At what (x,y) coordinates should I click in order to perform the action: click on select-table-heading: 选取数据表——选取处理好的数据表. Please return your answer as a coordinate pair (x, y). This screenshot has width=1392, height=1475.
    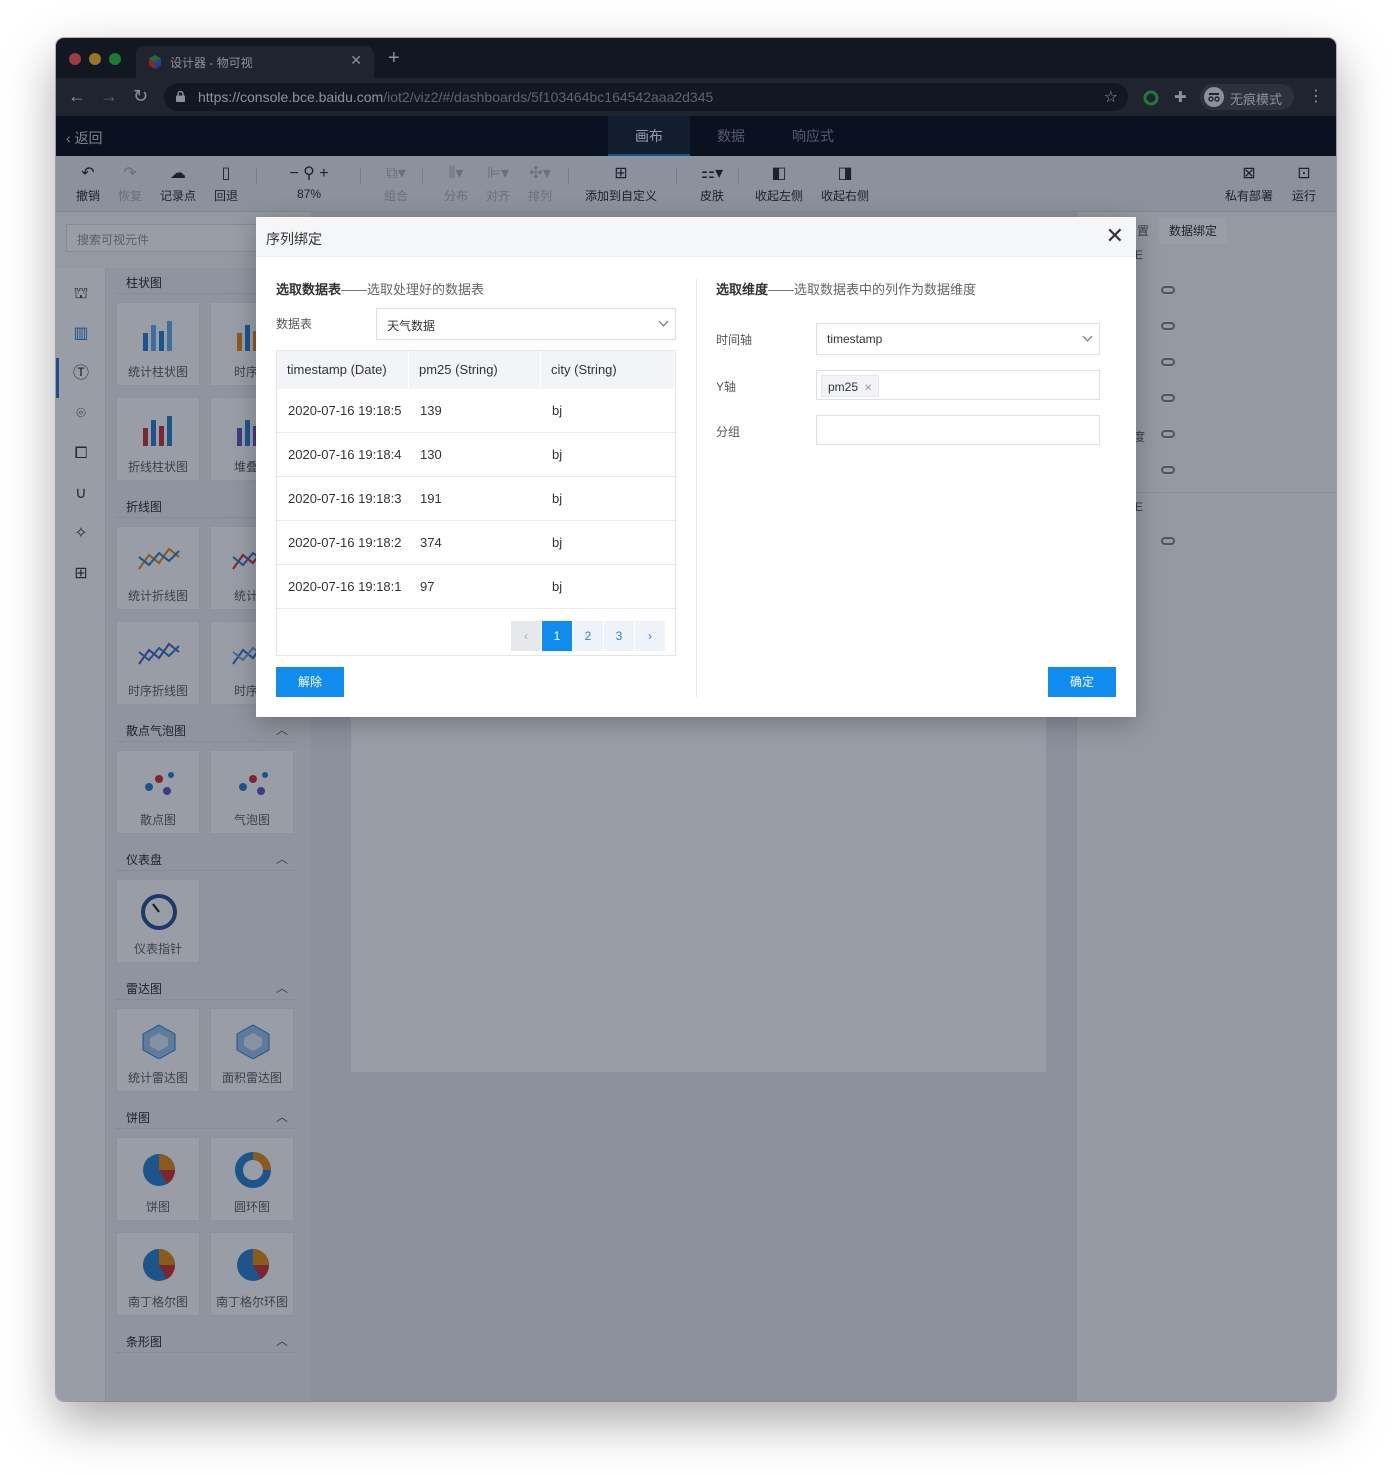
    Looking at the image, I should click on (380, 288).